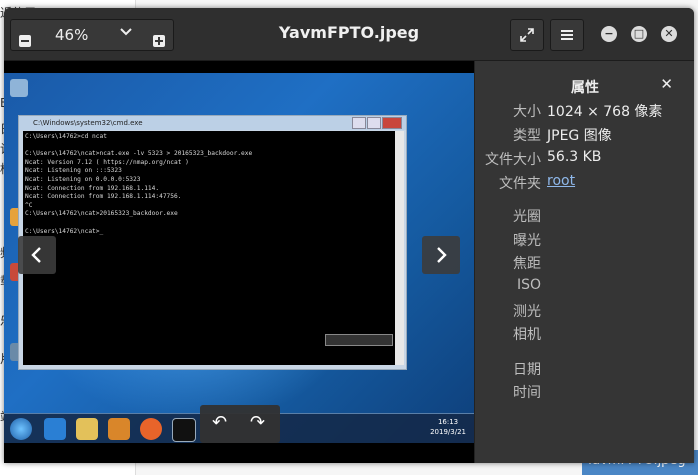 The height and width of the screenshot is (475, 698). Describe the element at coordinates (584, 216) in the screenshot. I see `property-row-aperture: 光圈` at that location.